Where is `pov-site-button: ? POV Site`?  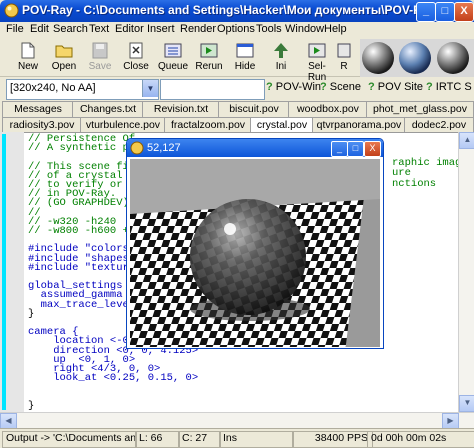 pov-site-button: ? POV Site is located at coordinates (395, 87).